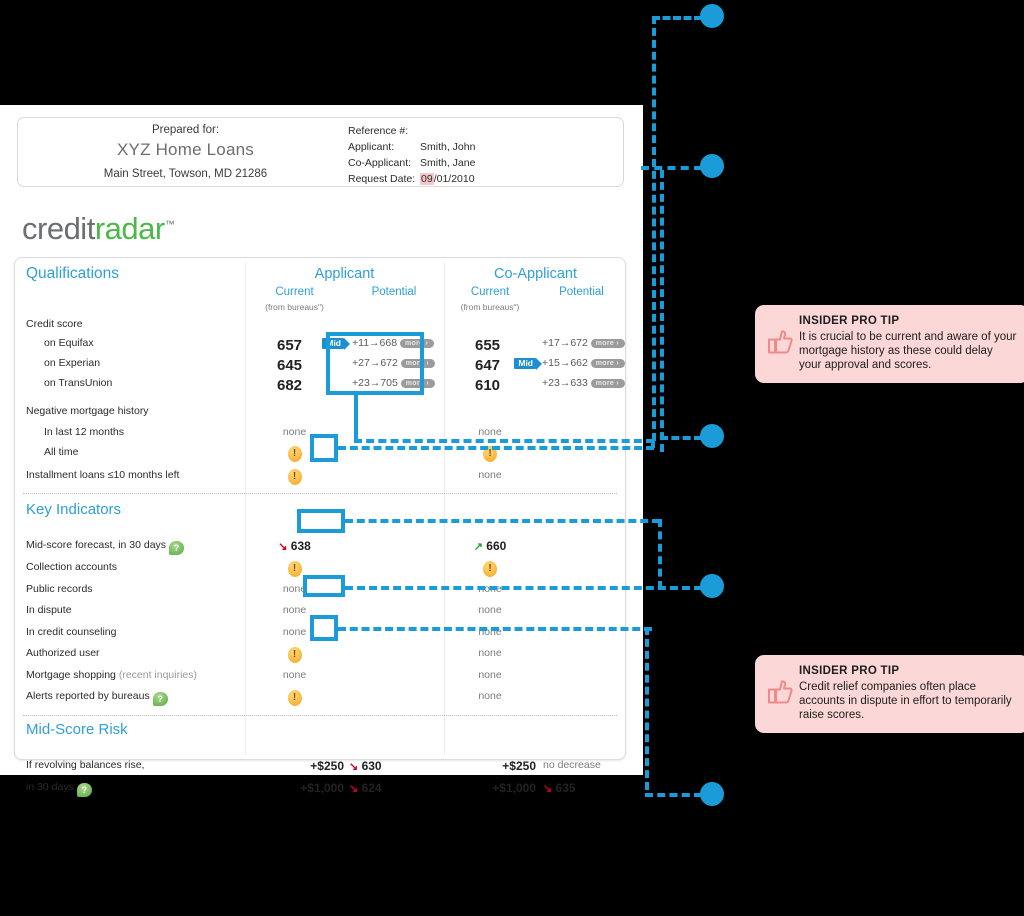  What do you see at coordinates (185, 174) in the screenshot?
I see `company-address: Main Street, Towson, MD 21286` at bounding box center [185, 174].